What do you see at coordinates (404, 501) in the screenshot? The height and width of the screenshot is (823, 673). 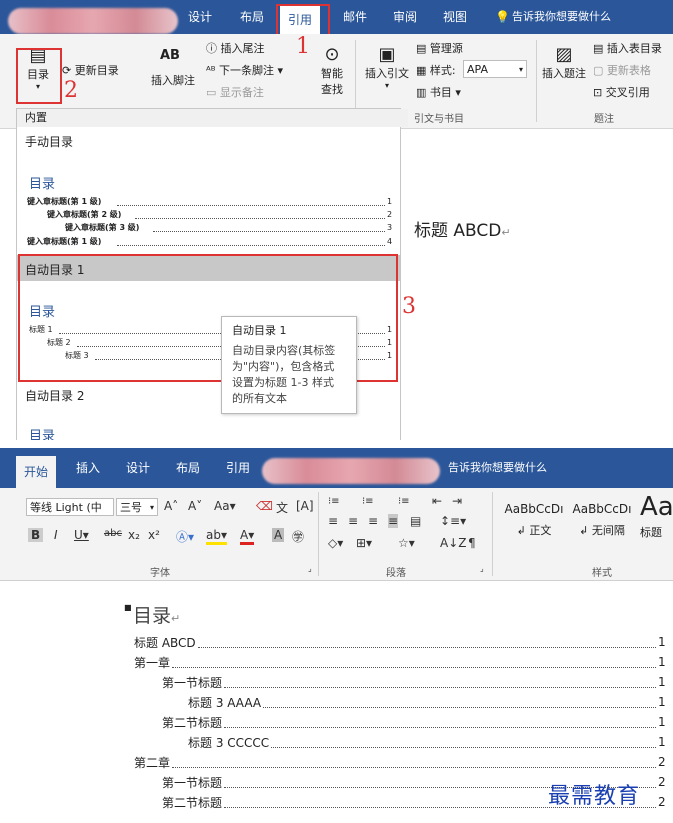 I see `multilevel-list-icon: ⁝≡` at bounding box center [404, 501].